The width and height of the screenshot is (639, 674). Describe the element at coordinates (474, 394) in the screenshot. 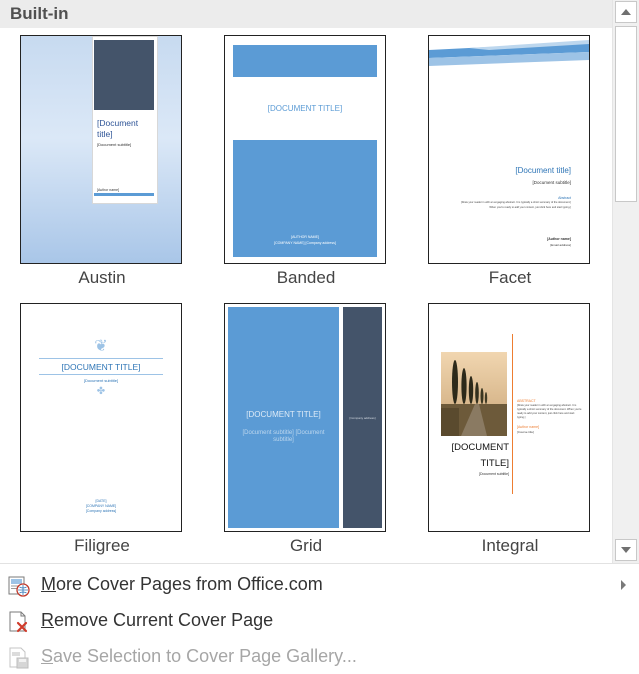

I see `cypress-road-photo` at that location.